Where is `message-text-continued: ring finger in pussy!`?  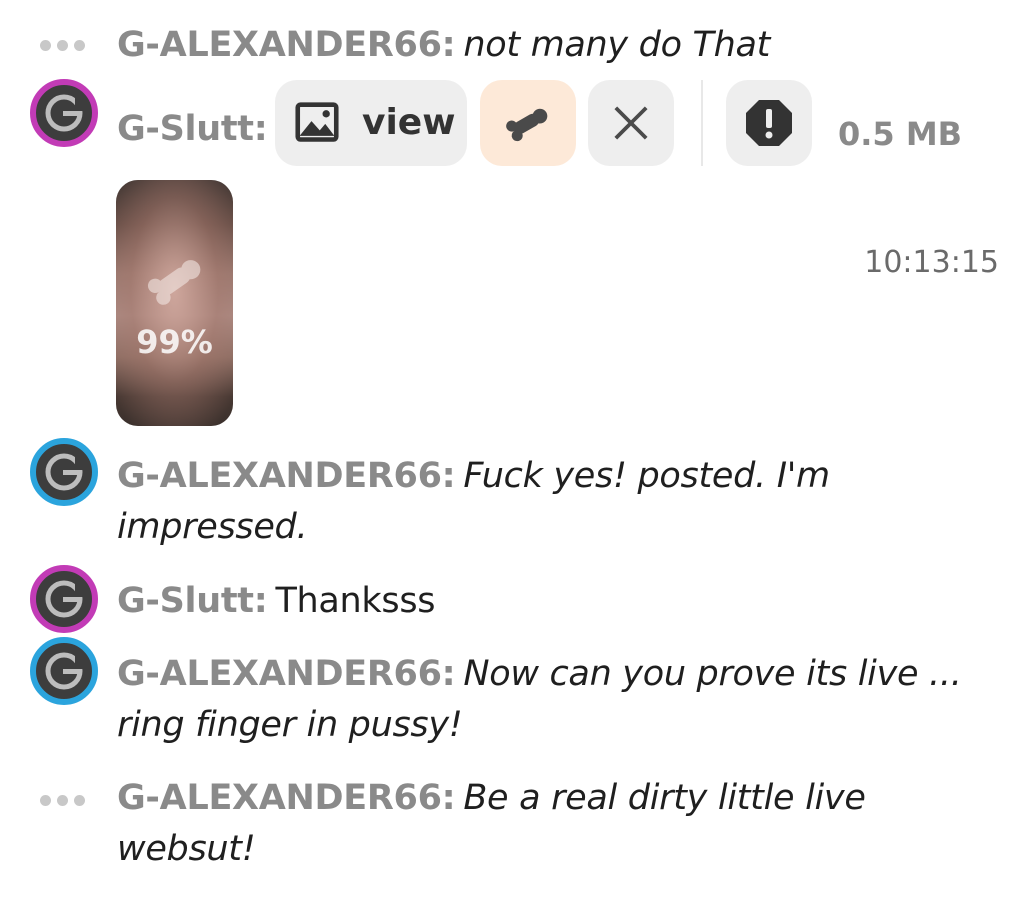 message-text-continued: ring finger in pussy! is located at coordinates (290, 725).